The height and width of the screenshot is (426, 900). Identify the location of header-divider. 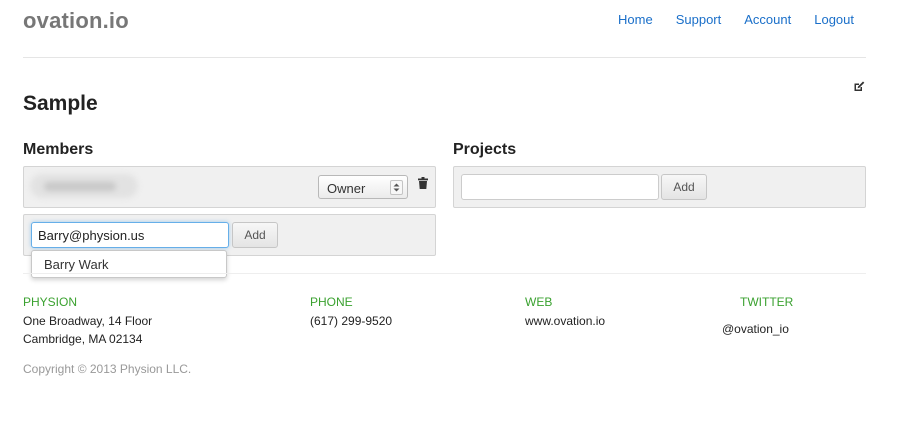
(444, 57).